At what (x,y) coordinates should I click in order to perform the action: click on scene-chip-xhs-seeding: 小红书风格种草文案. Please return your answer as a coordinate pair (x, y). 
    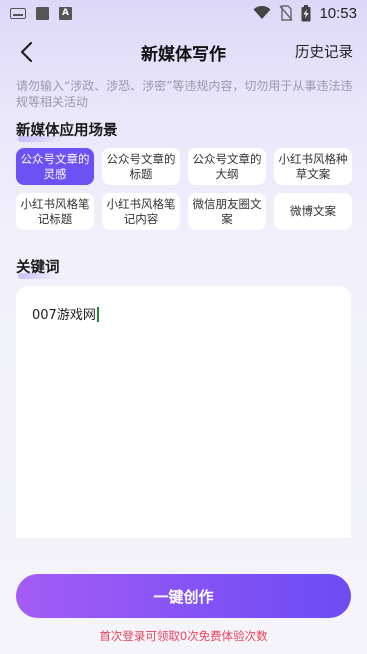
    Looking at the image, I should click on (313, 166).